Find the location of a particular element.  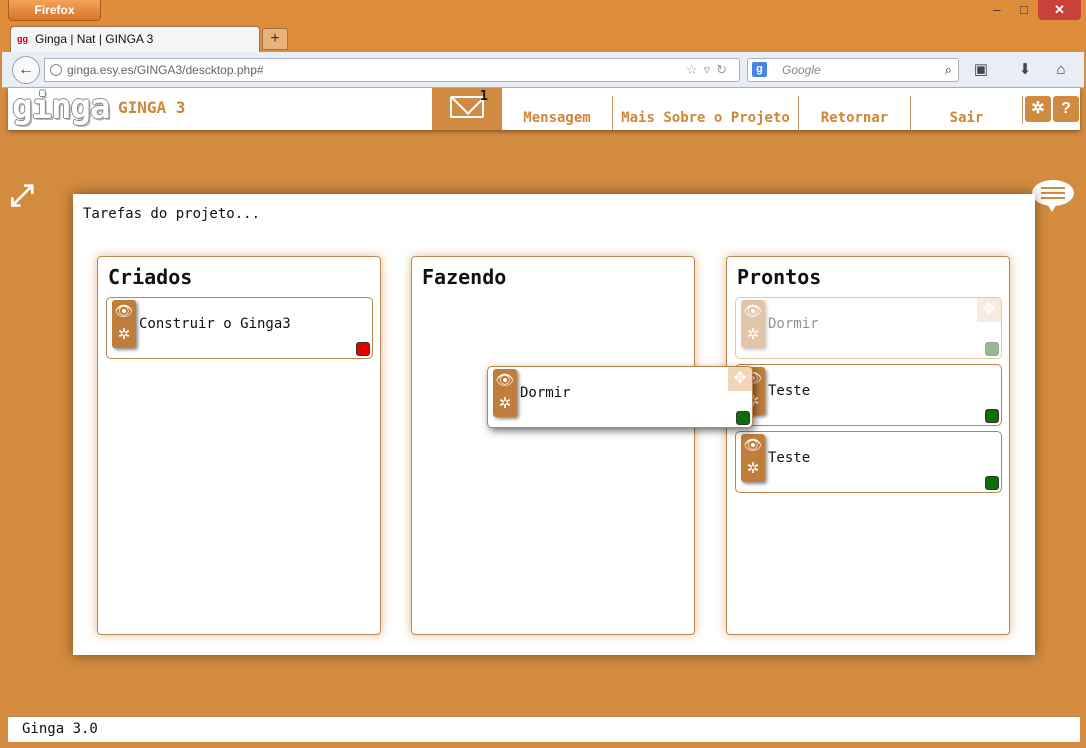

dropdown-icon: ▿ is located at coordinates (710, 69).